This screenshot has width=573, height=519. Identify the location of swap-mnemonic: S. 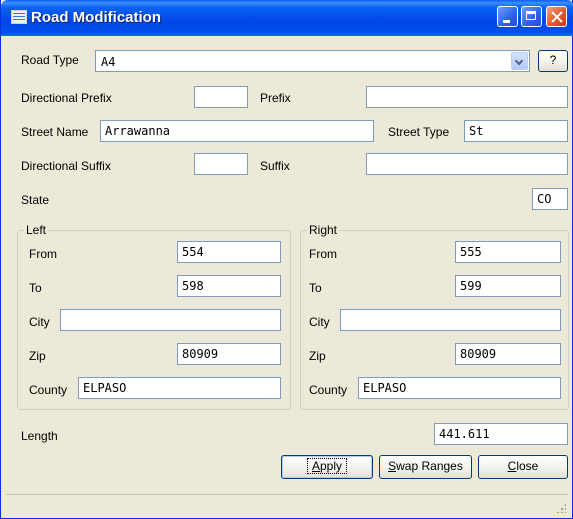
(392, 466).